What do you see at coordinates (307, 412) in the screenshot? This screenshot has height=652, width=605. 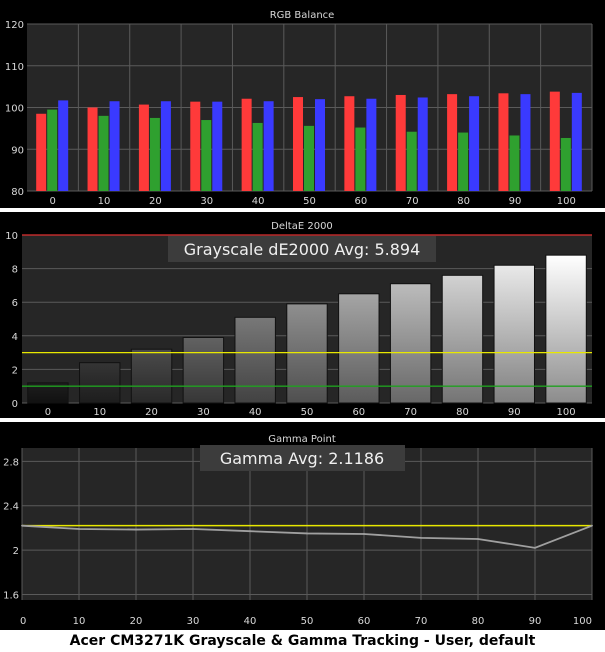 I see `deltae-x-tick-label: 50` at bounding box center [307, 412].